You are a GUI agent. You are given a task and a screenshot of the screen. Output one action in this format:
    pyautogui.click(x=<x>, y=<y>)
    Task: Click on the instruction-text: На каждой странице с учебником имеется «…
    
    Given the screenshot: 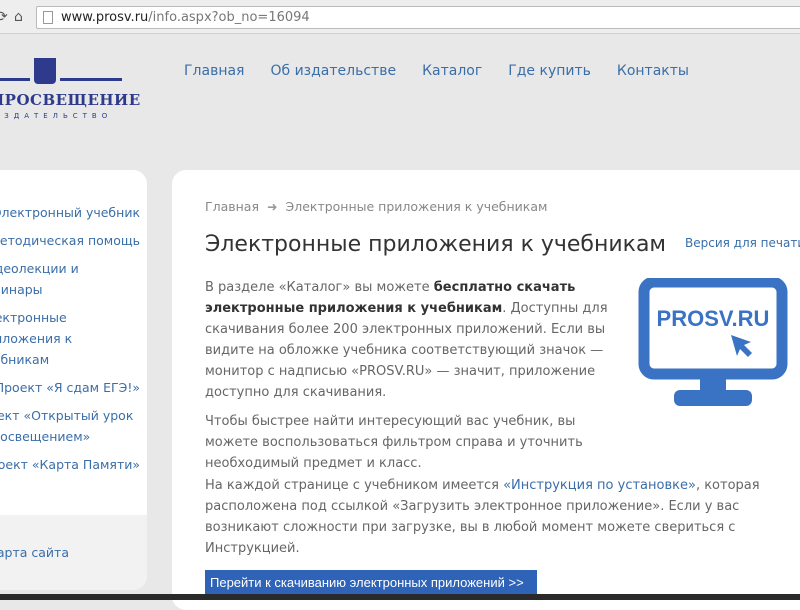 What is the action you would take?
    pyautogui.click(x=482, y=517)
    